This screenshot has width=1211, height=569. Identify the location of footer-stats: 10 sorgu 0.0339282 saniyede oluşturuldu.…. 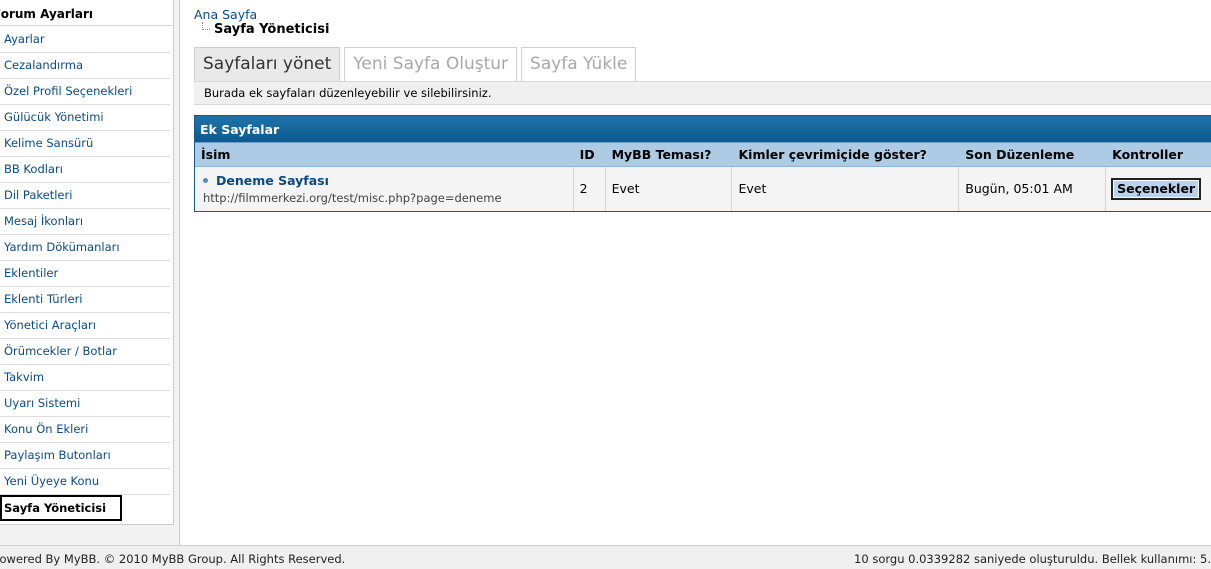
(1032, 559).